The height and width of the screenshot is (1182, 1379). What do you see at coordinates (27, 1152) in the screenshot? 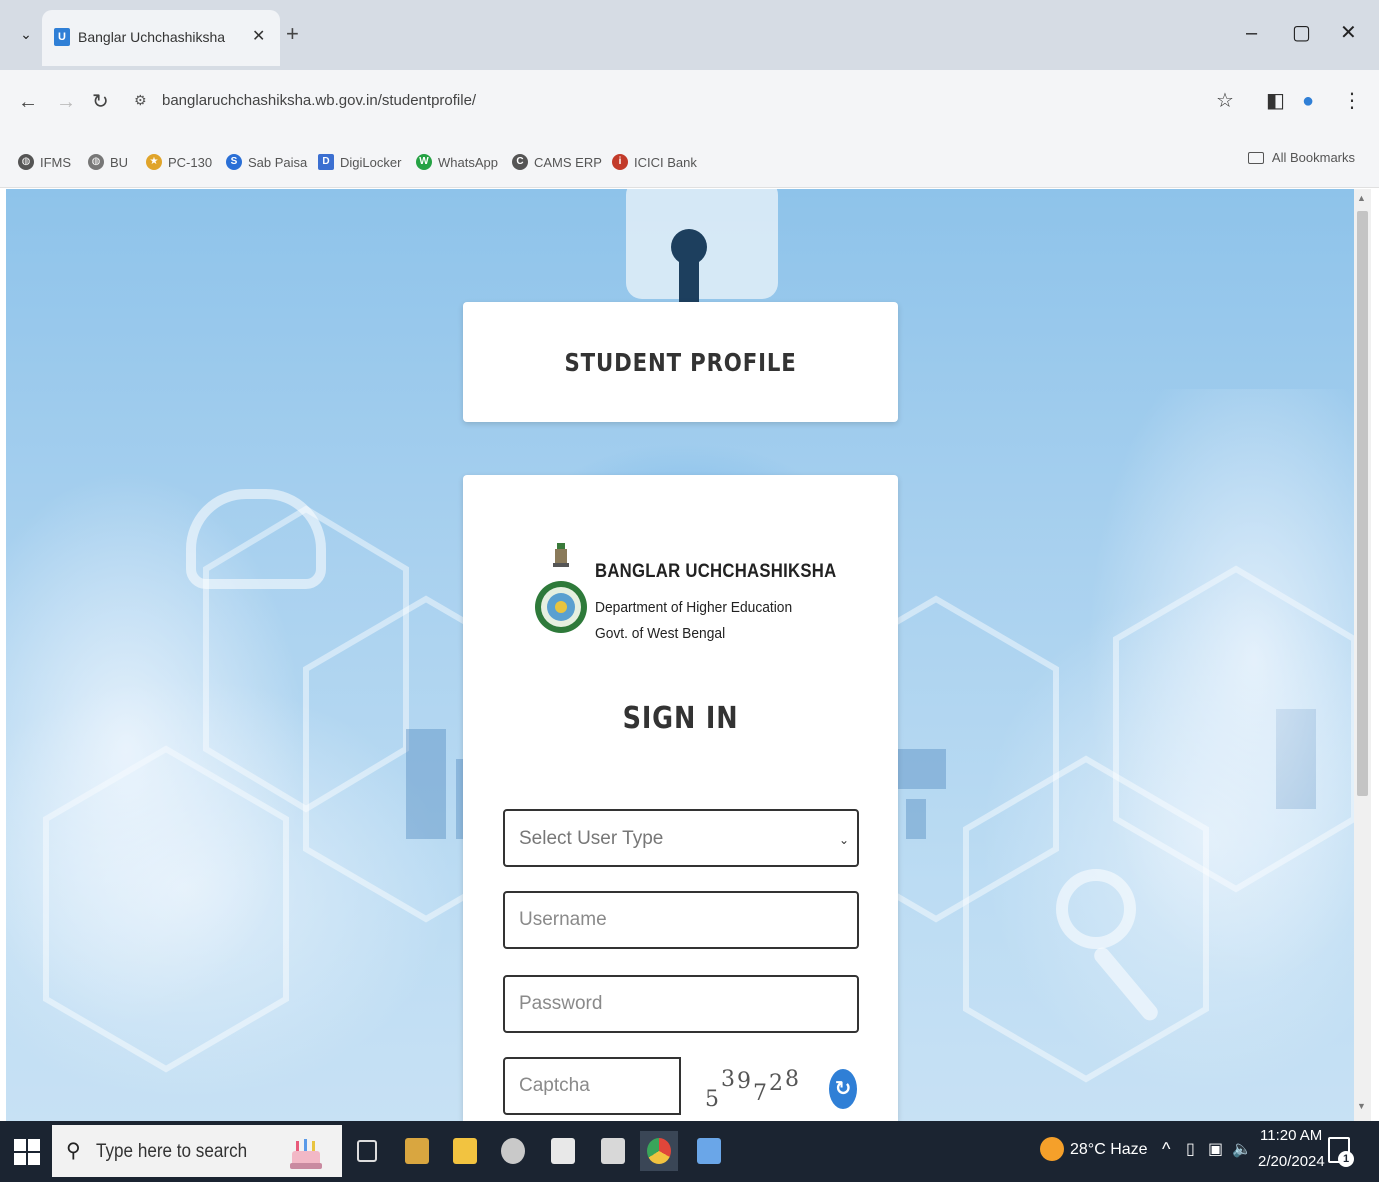
I see `windows-start-icon` at bounding box center [27, 1152].